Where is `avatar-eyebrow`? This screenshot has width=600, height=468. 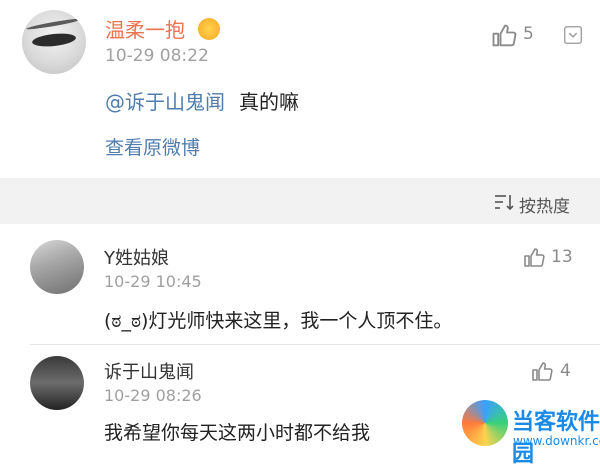 avatar-eyebrow is located at coordinates (54, 24).